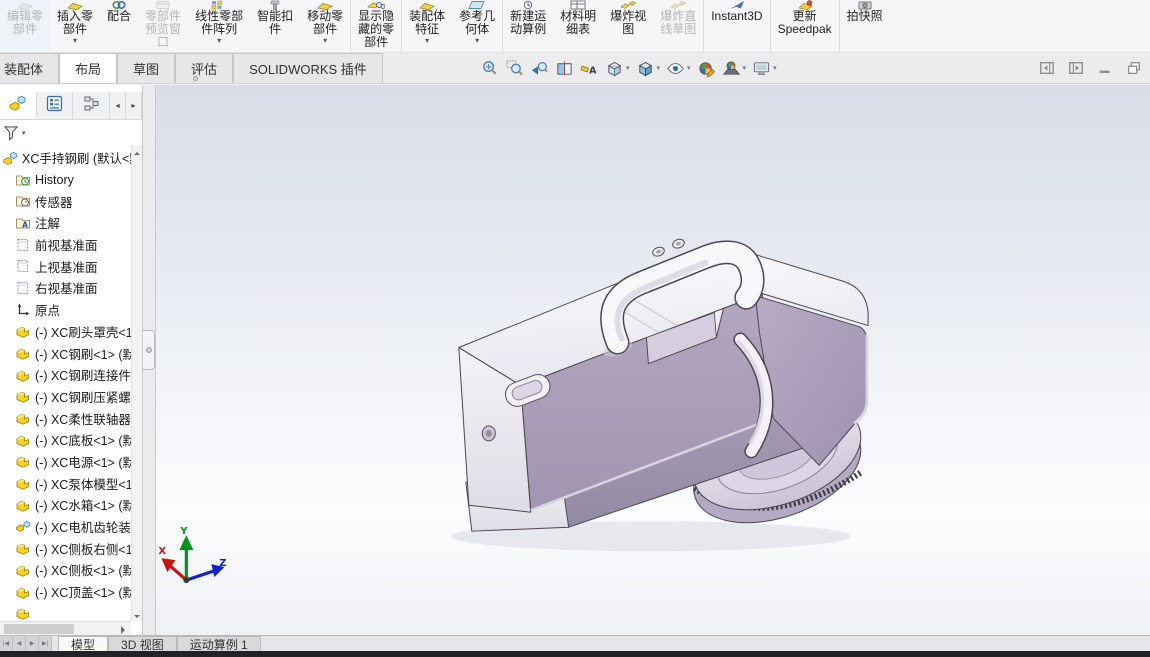 The image size is (1150, 657). What do you see at coordinates (66, 440) in the screenshot?
I see `tree-item: (-) XC底板<1> (默` at bounding box center [66, 440].